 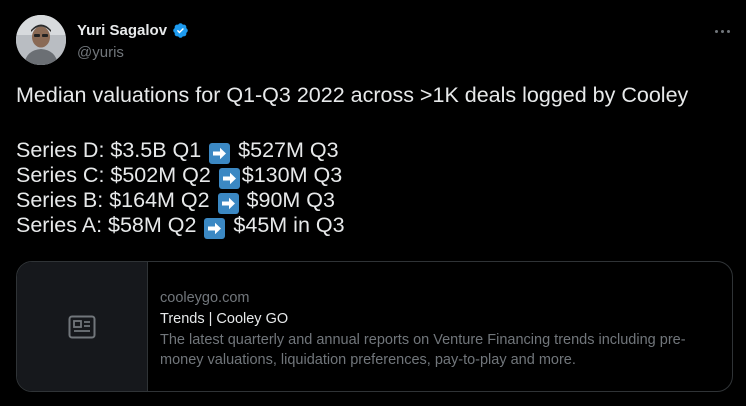 I want to click on tweet-line-text: $90M Q3, so click(x=287, y=200).